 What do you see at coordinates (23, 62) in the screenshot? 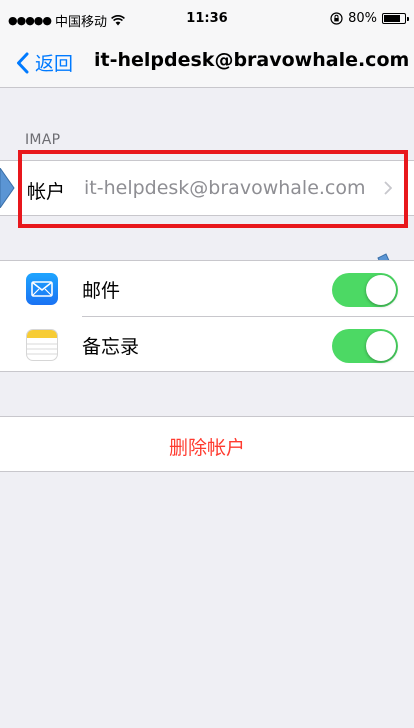
I see `chevron-left-icon` at bounding box center [23, 62].